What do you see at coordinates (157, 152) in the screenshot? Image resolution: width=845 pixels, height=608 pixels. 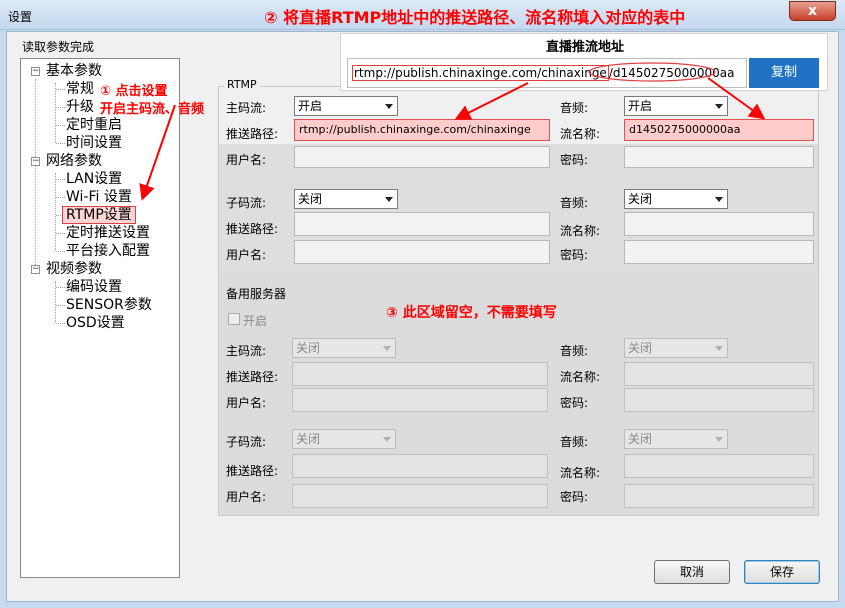 I see `arrow-to-rtmp-item` at bounding box center [157, 152].